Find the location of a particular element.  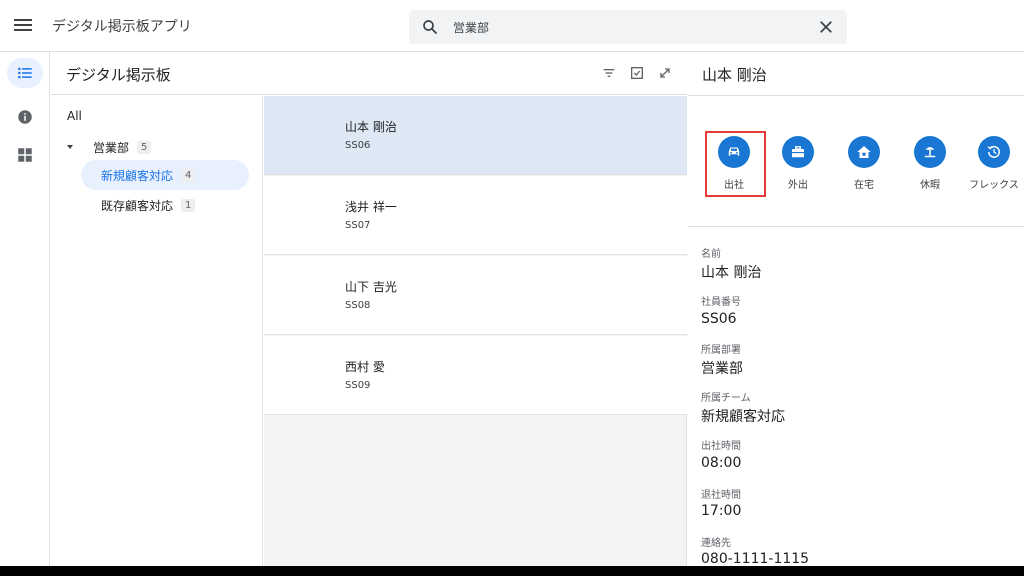

caret-down-icon is located at coordinates (70, 147).